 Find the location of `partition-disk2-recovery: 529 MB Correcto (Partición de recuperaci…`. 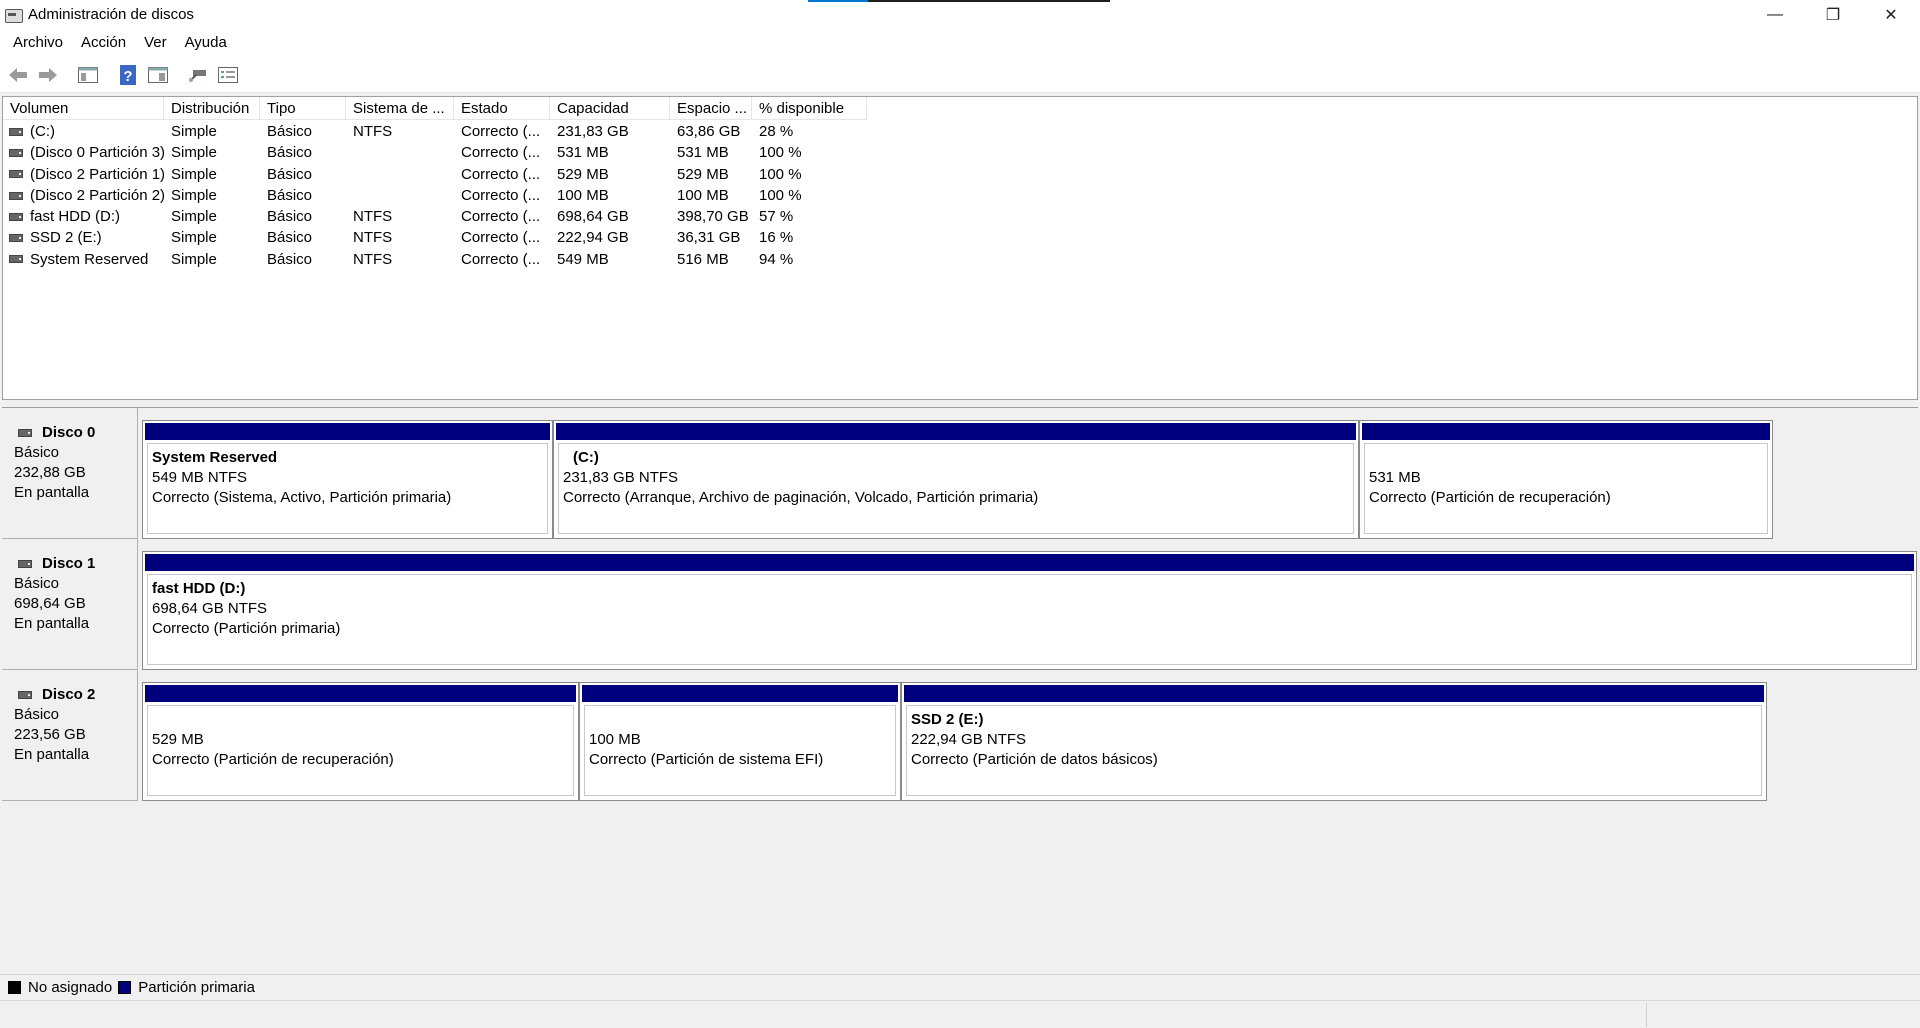

partition-disk2-recovery: 529 MB Correcto (Partición de recuperaci… is located at coordinates (360, 741).